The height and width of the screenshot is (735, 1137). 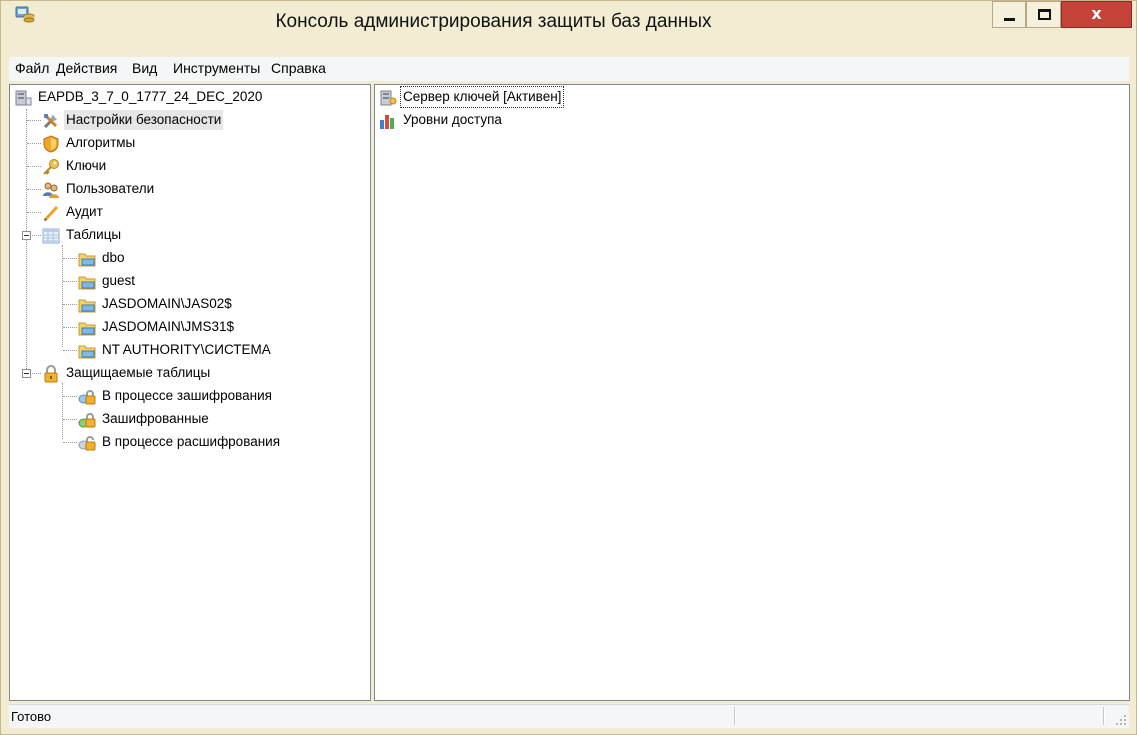 I want to click on tree-item-label: В процессе расшифрования, so click(x=191, y=441).